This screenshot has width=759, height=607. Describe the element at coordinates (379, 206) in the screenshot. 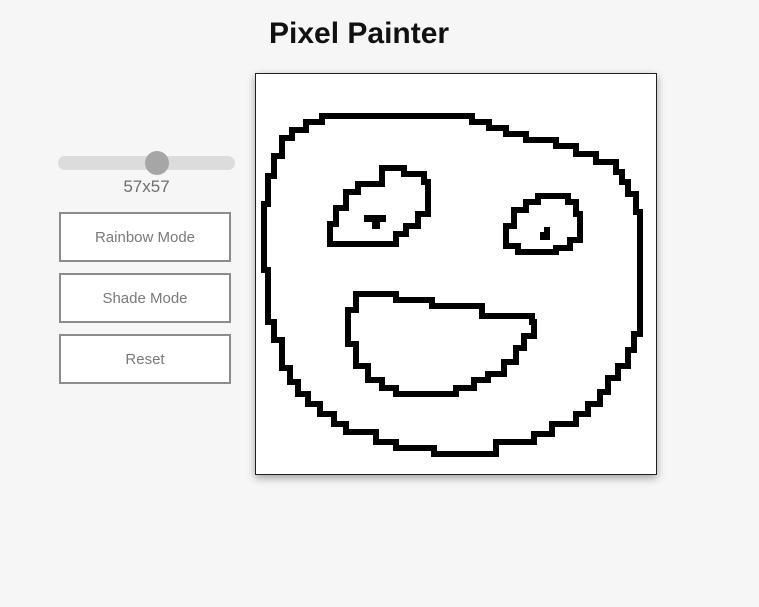

I see `left-eye-stroke` at that location.